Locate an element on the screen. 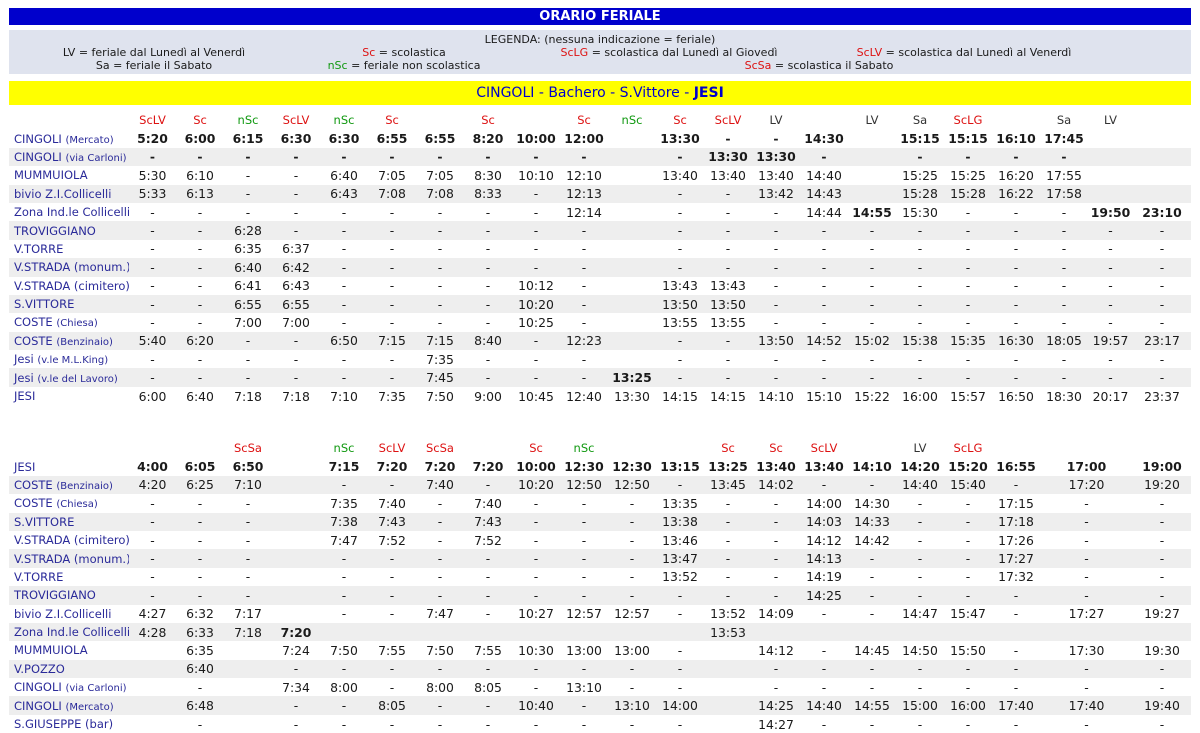 This screenshot has width=1200, height=733. departure-time: 7:35 is located at coordinates (344, 503).